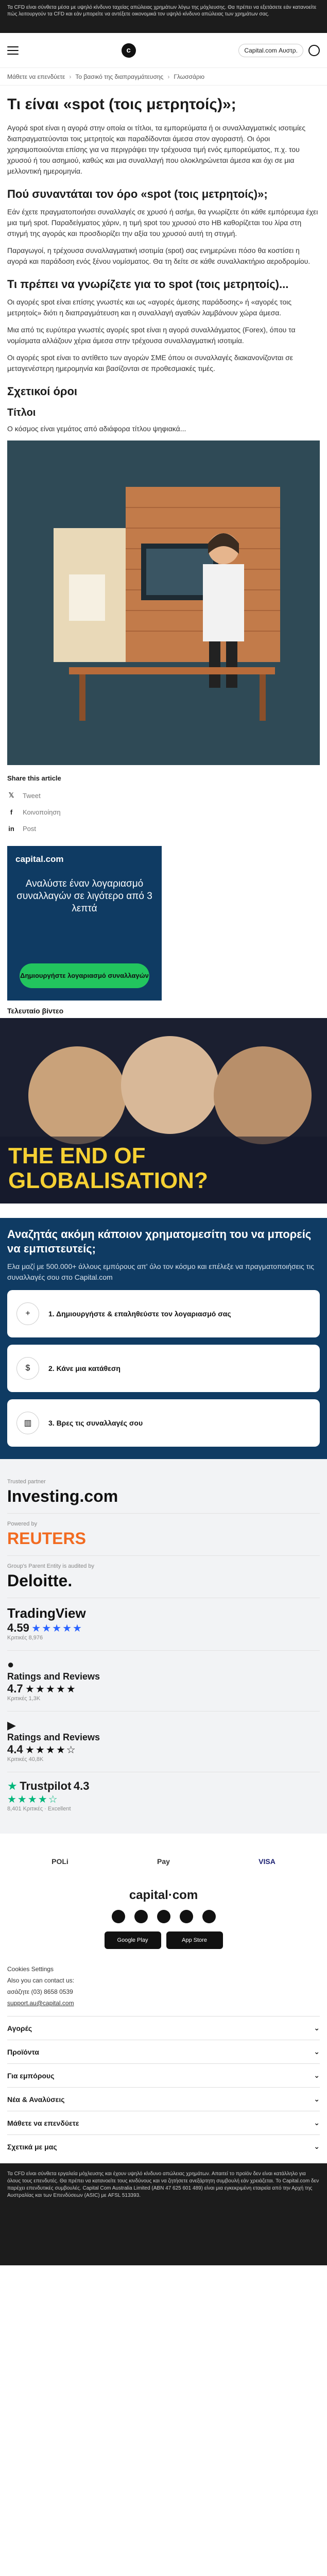  What do you see at coordinates (70, 76) in the screenshot?
I see `chevron-right-icon: ›` at bounding box center [70, 76].